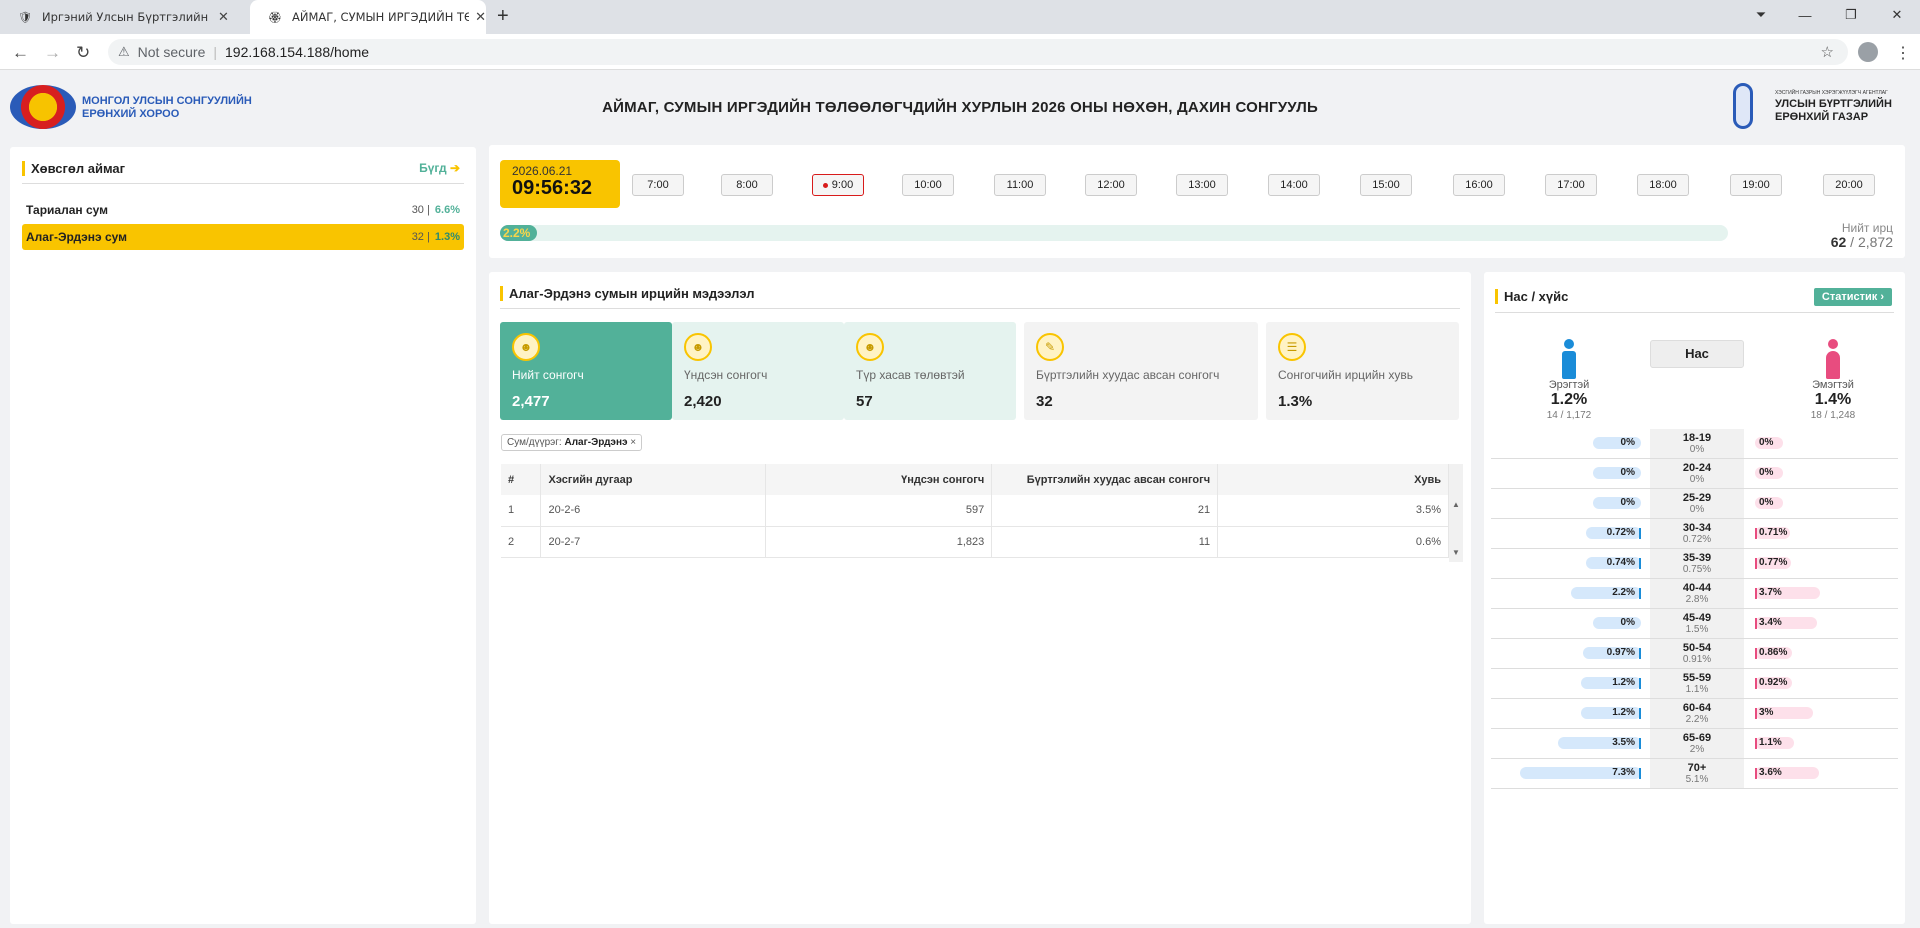 The image size is (1920, 928). I want to click on bookmark-star-icon: ☆, so click(1827, 52).